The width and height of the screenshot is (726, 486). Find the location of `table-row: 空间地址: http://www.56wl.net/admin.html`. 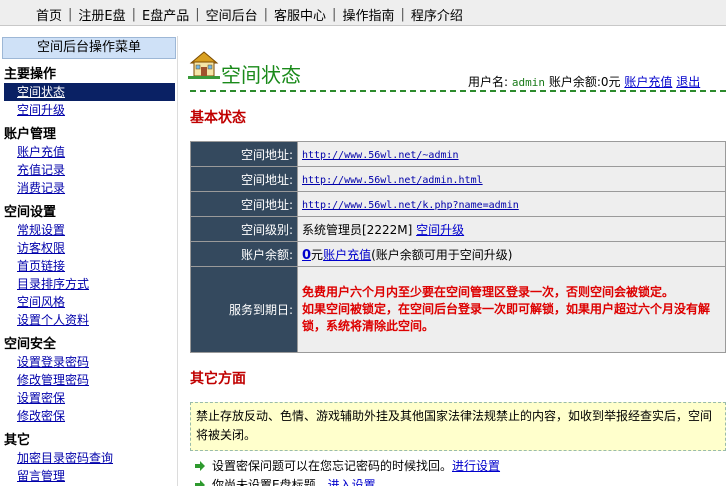

table-row: 空间地址: http://www.56wl.net/admin.html is located at coordinates (458, 179).